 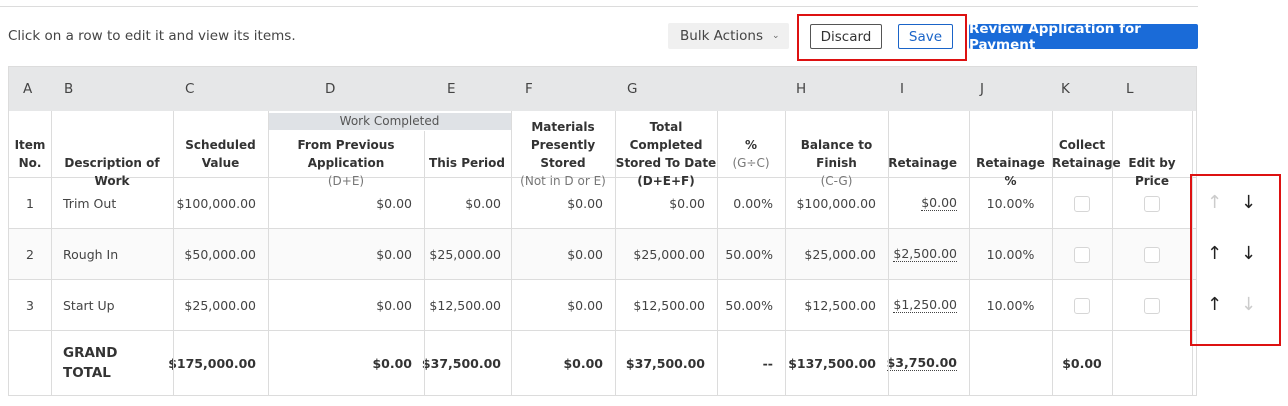 I want to click on col-letter-l: L, so click(x=1130, y=89).